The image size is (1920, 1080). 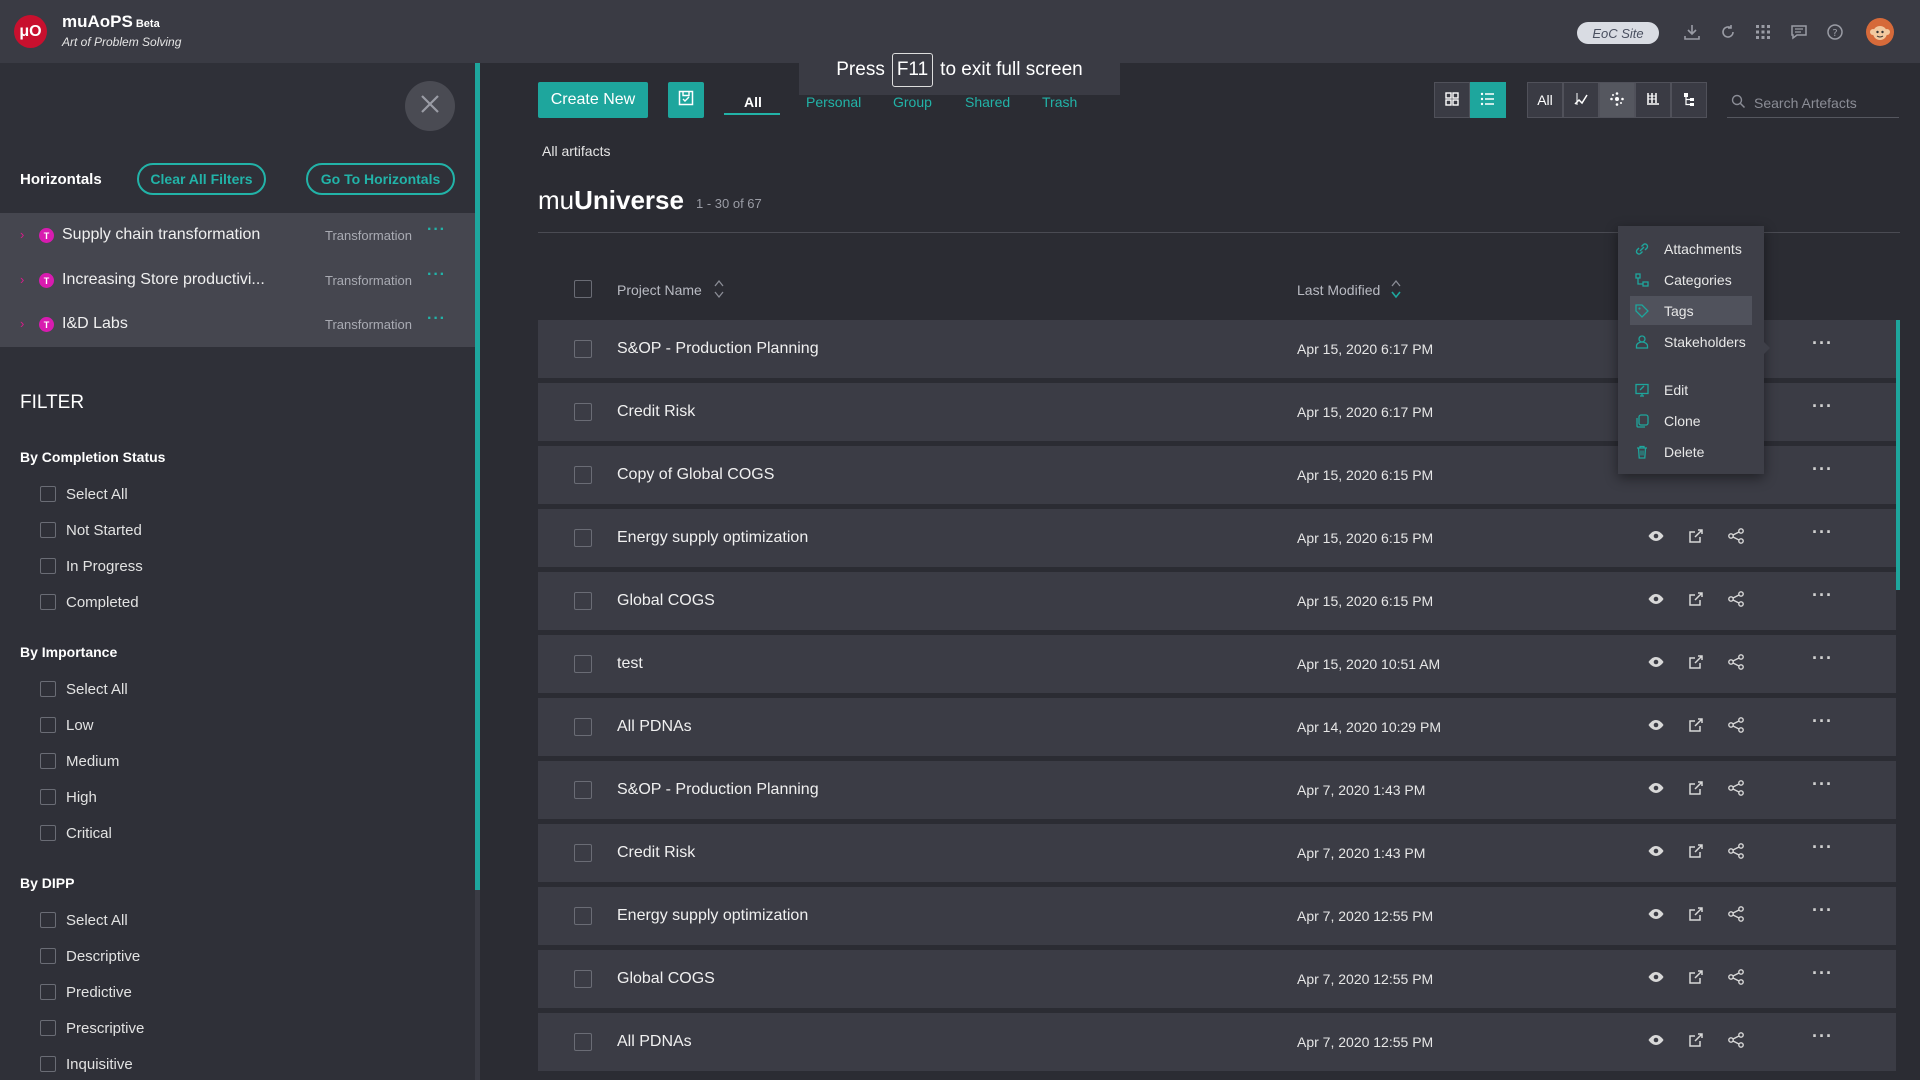 What do you see at coordinates (1799, 32) in the screenshot?
I see `chat-icon` at bounding box center [1799, 32].